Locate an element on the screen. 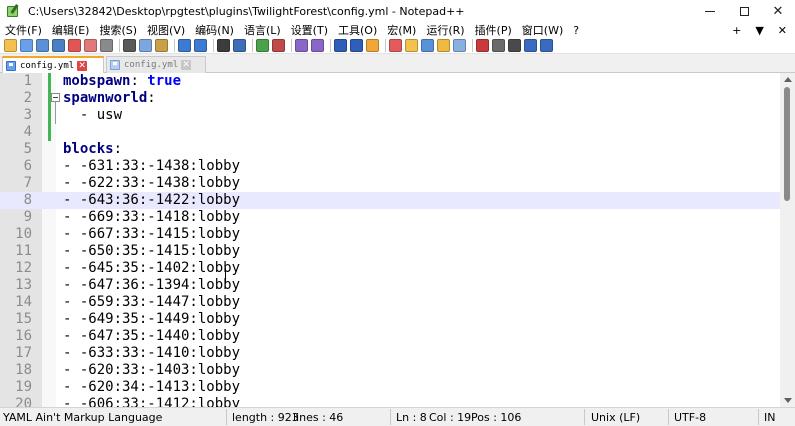 Image resolution: width=795 pixels, height=426 pixels. menu-plugins: 插件(P) is located at coordinates (493, 30).